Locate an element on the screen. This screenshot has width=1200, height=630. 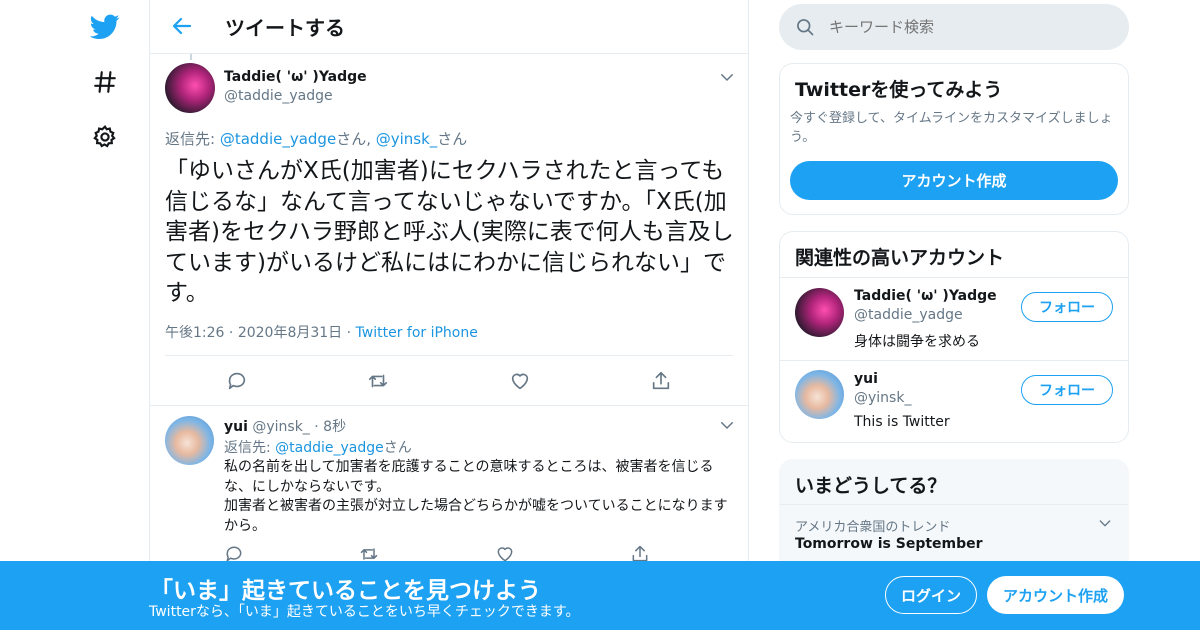
signup-card-desc: 今すぐ登録して、タイムラインをカスタマイズしましょう。 is located at coordinates (951, 128).